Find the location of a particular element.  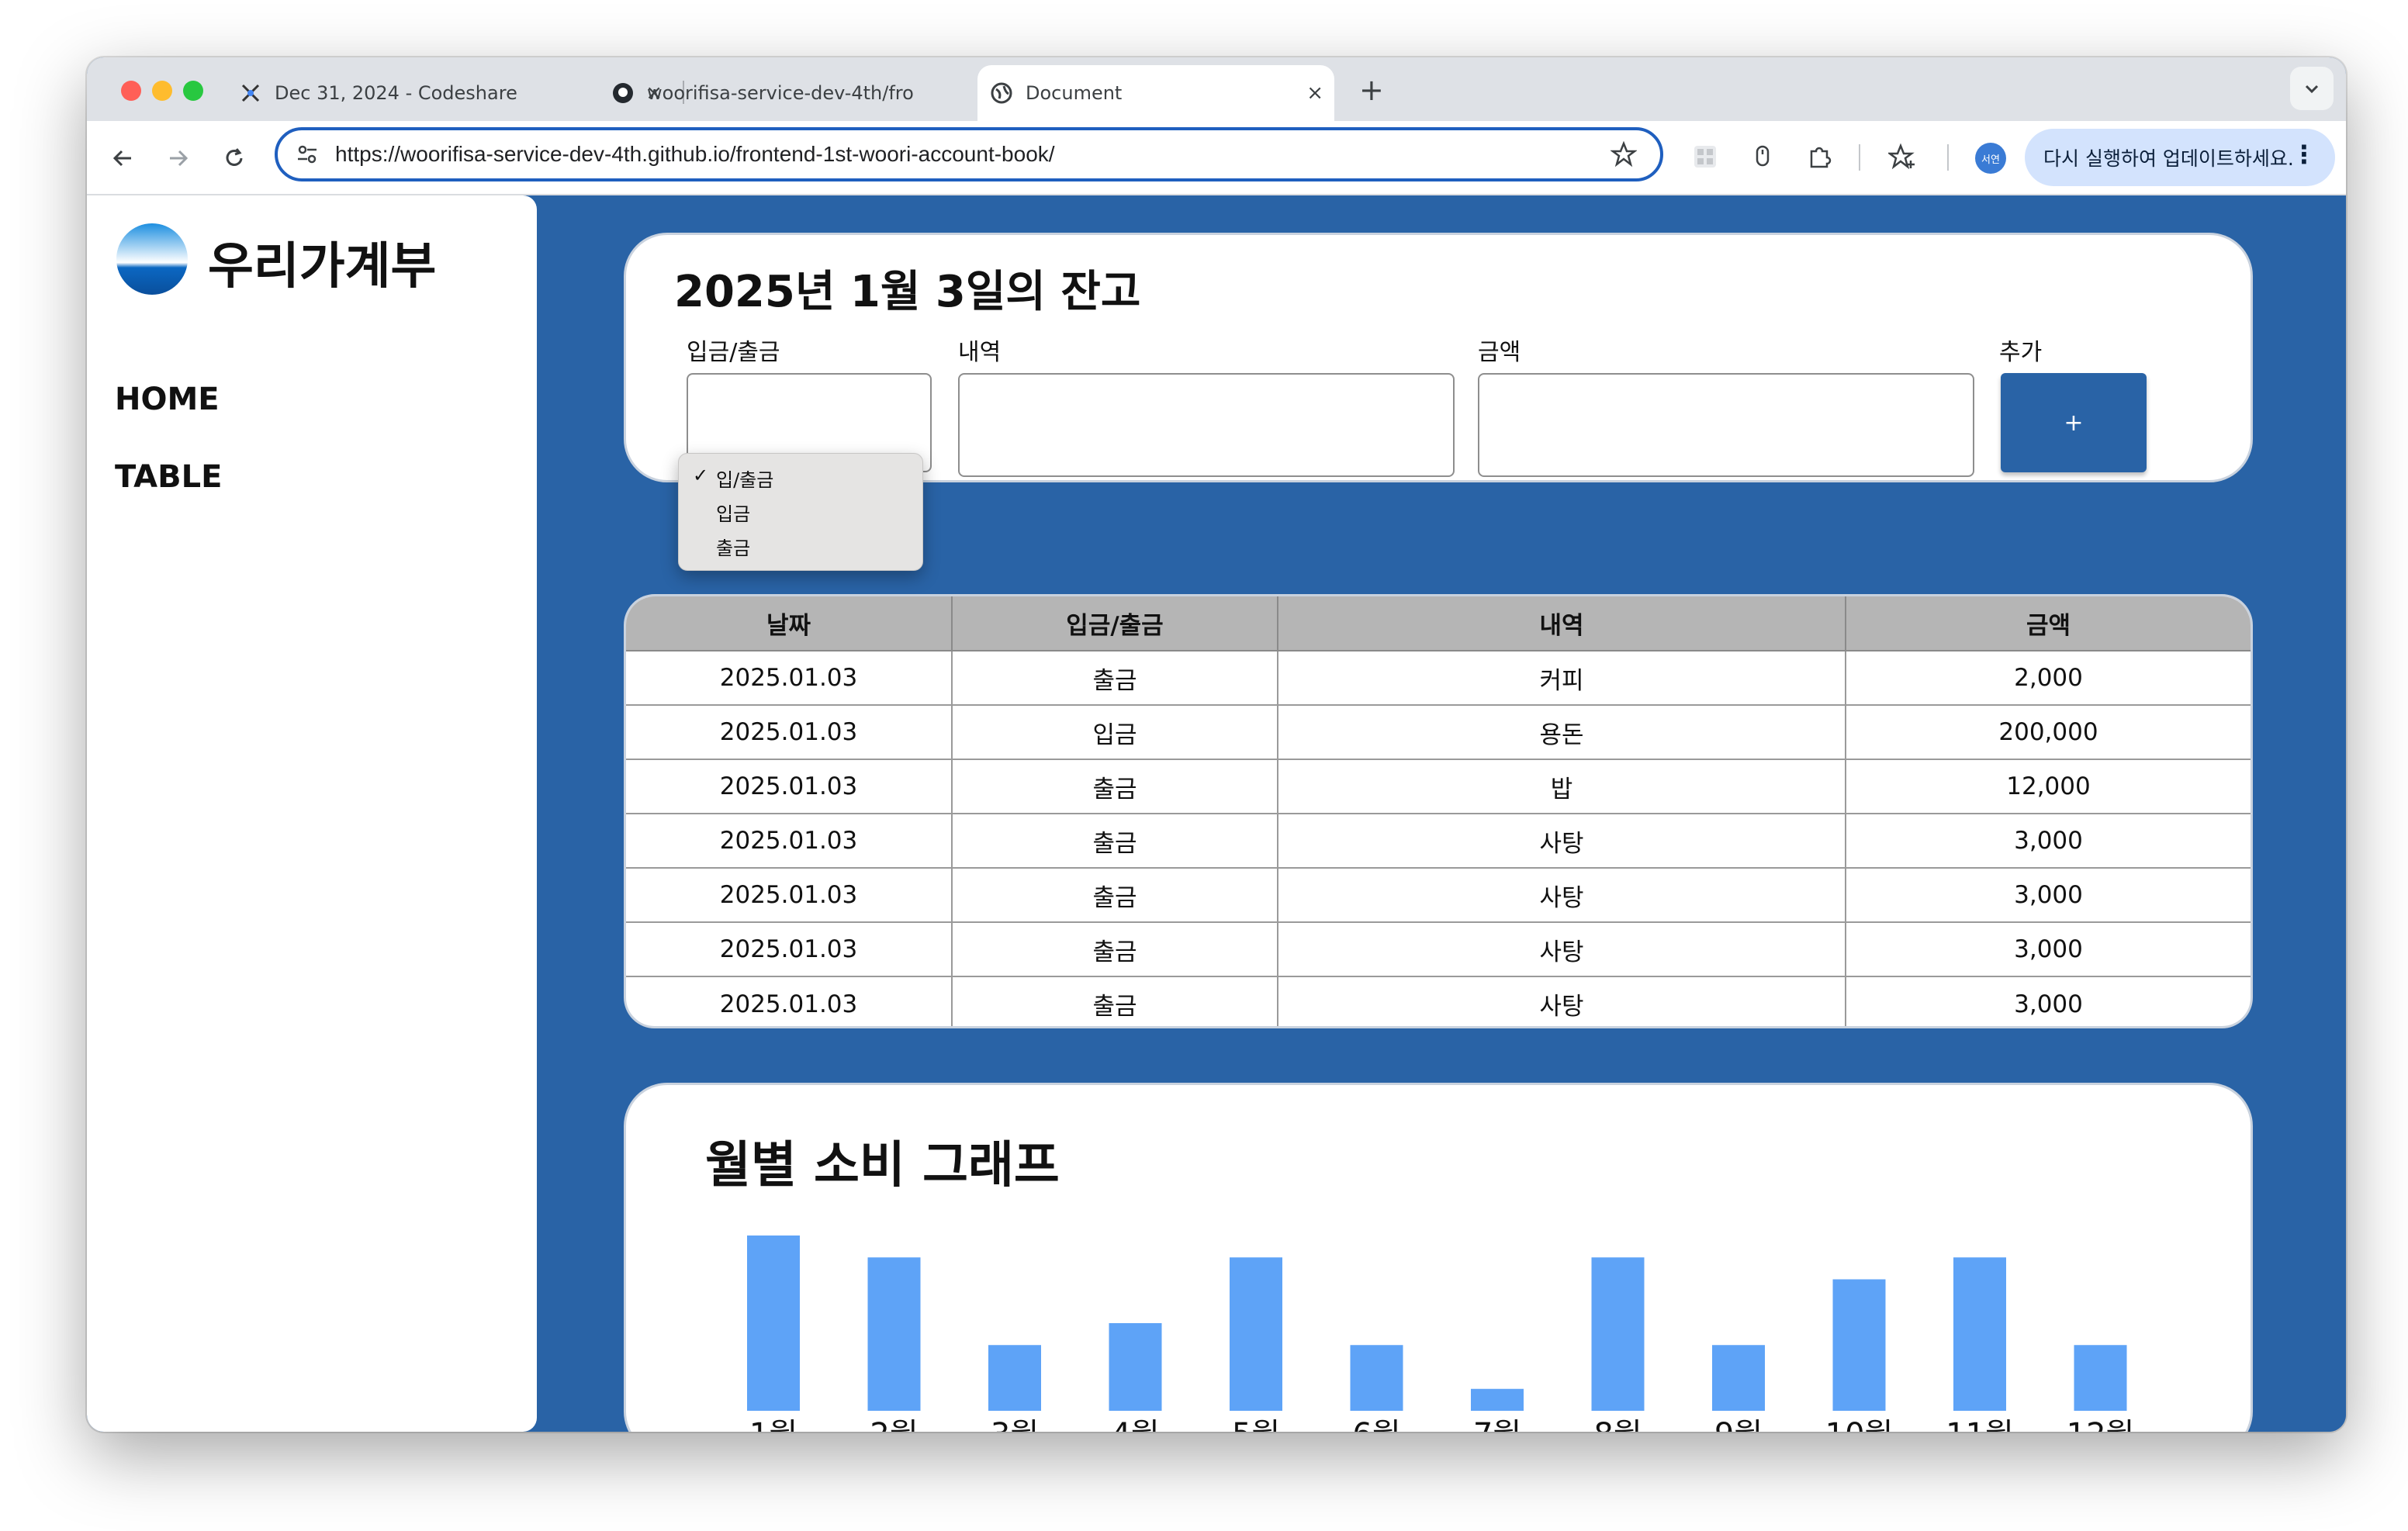

more-menu-icon: ⋮ is located at coordinates (2304, 154).